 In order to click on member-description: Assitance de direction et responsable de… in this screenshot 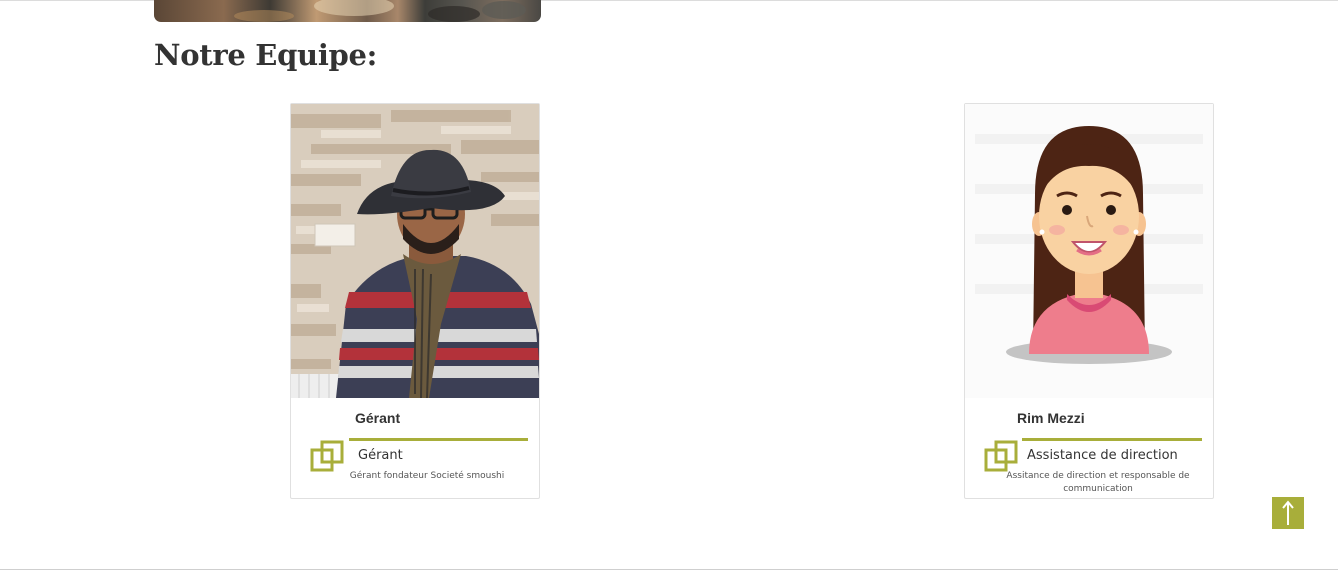, I will do `click(1098, 482)`.